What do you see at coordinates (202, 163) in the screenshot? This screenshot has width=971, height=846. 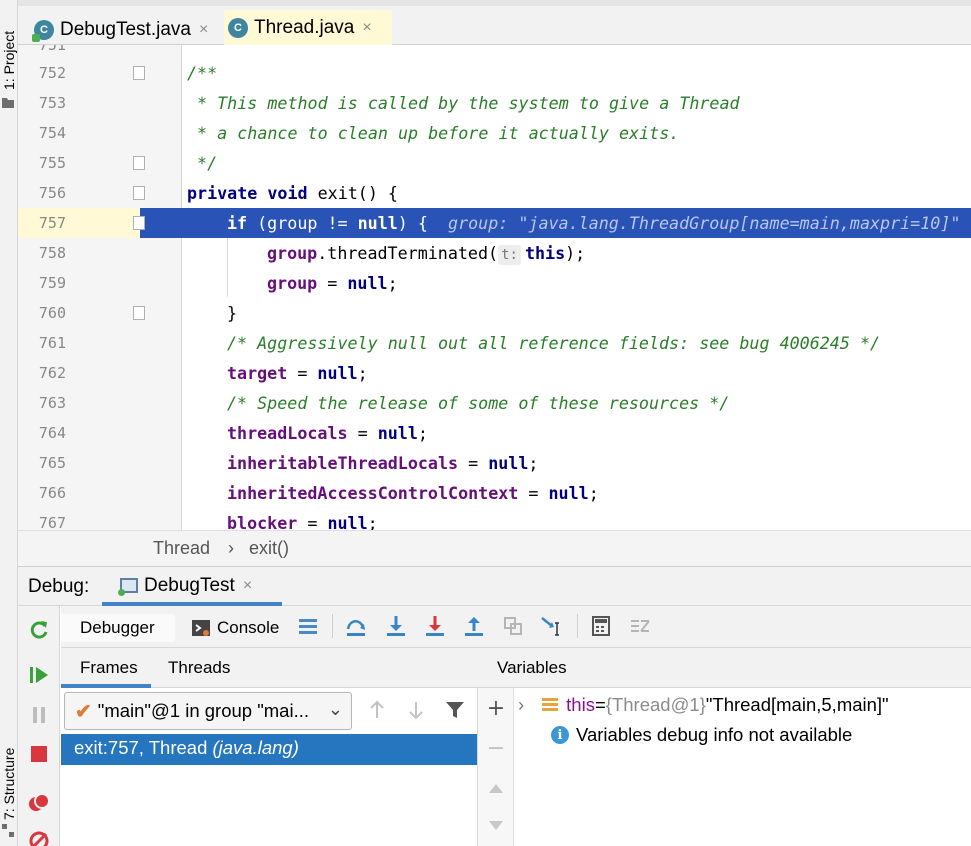 I see `code-text: */` at bounding box center [202, 163].